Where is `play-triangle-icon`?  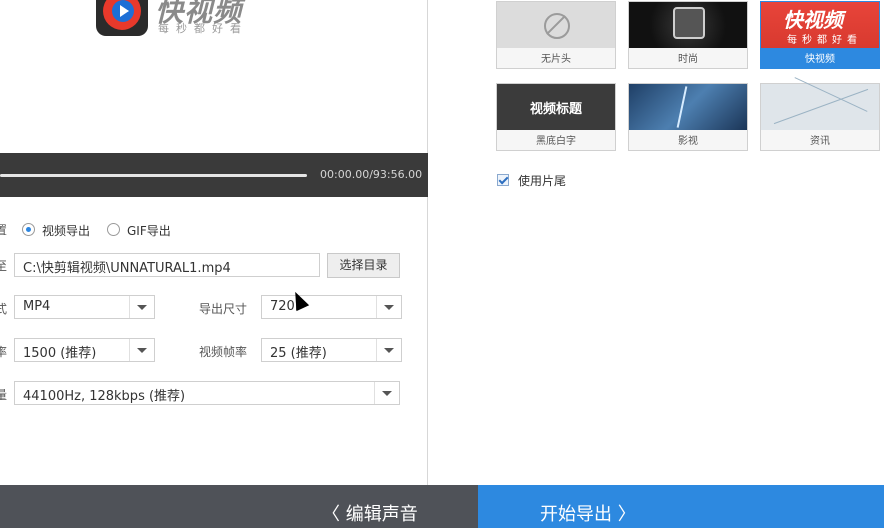 play-triangle-icon is located at coordinates (124, 11).